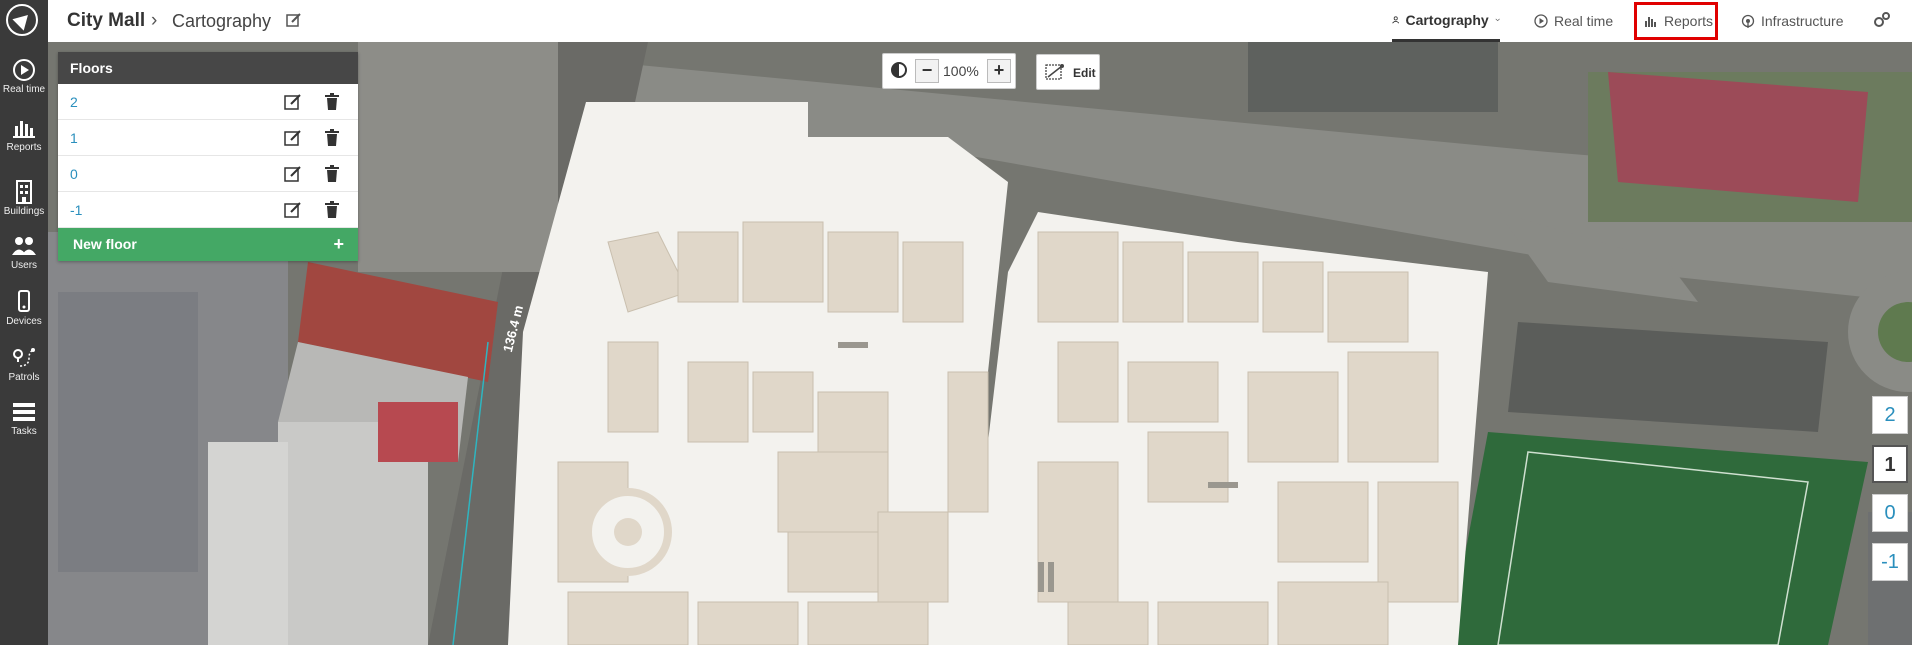  What do you see at coordinates (24, 129) in the screenshot?
I see `bar-chart-icon` at bounding box center [24, 129].